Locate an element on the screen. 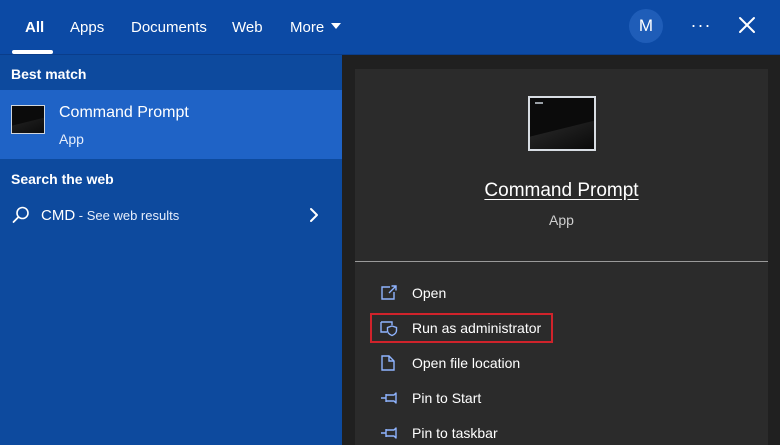  app-title-link: Command Prompt is located at coordinates (561, 191).